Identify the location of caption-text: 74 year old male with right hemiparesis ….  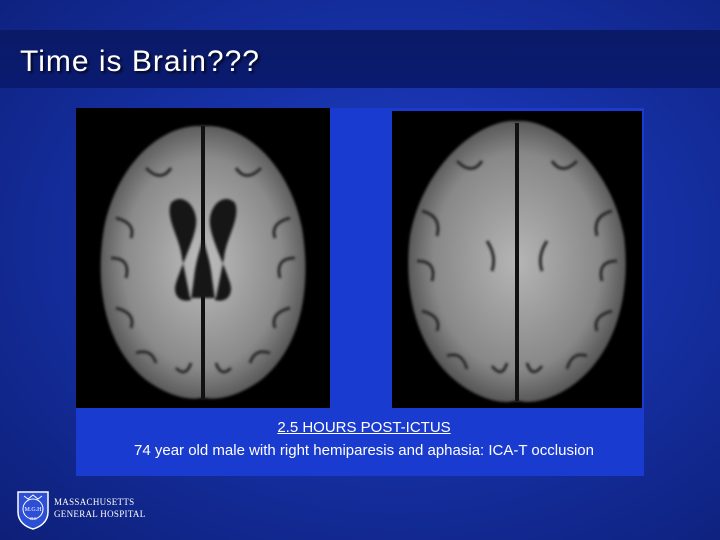
(364, 450).